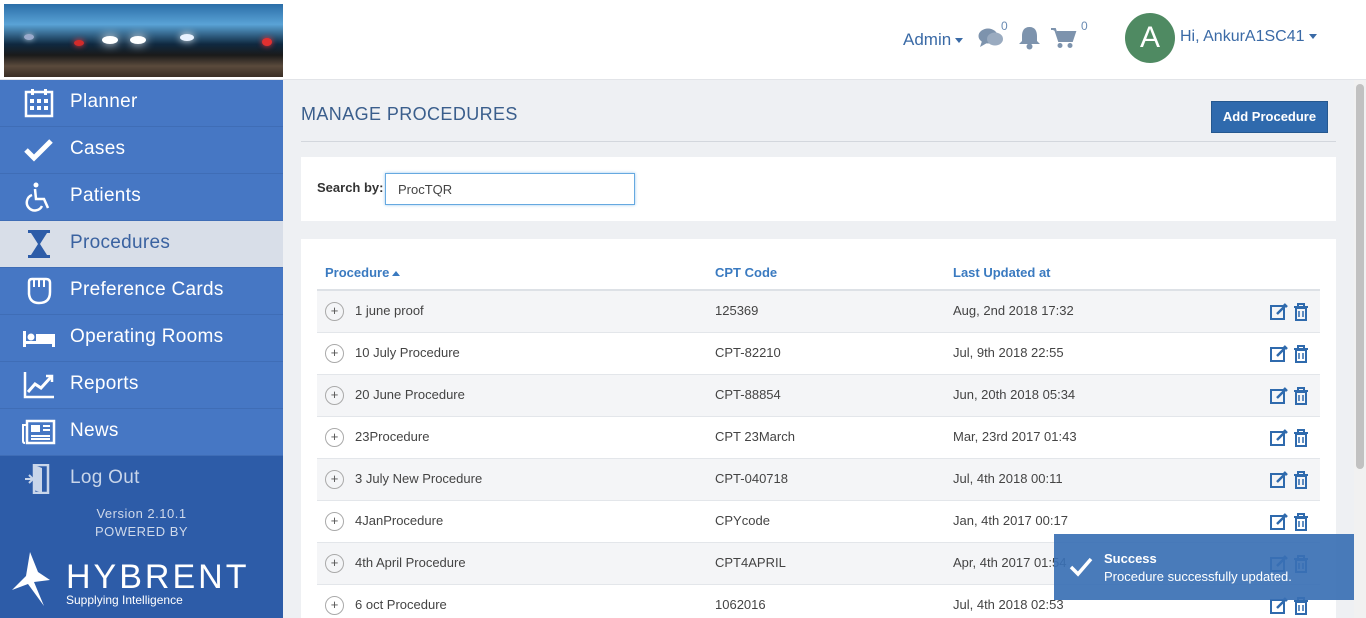 This screenshot has height=618, width=1366. I want to click on success-toast: Success Procedure successfully updated., so click(1204, 567).